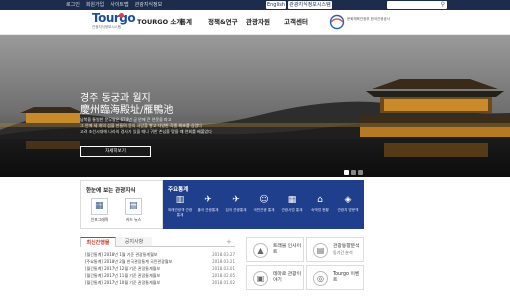 The width and height of the screenshot is (510, 297). What do you see at coordinates (99, 219) in the screenshot?
I see `infographic-label: 인포그래픽` at bounding box center [99, 219].